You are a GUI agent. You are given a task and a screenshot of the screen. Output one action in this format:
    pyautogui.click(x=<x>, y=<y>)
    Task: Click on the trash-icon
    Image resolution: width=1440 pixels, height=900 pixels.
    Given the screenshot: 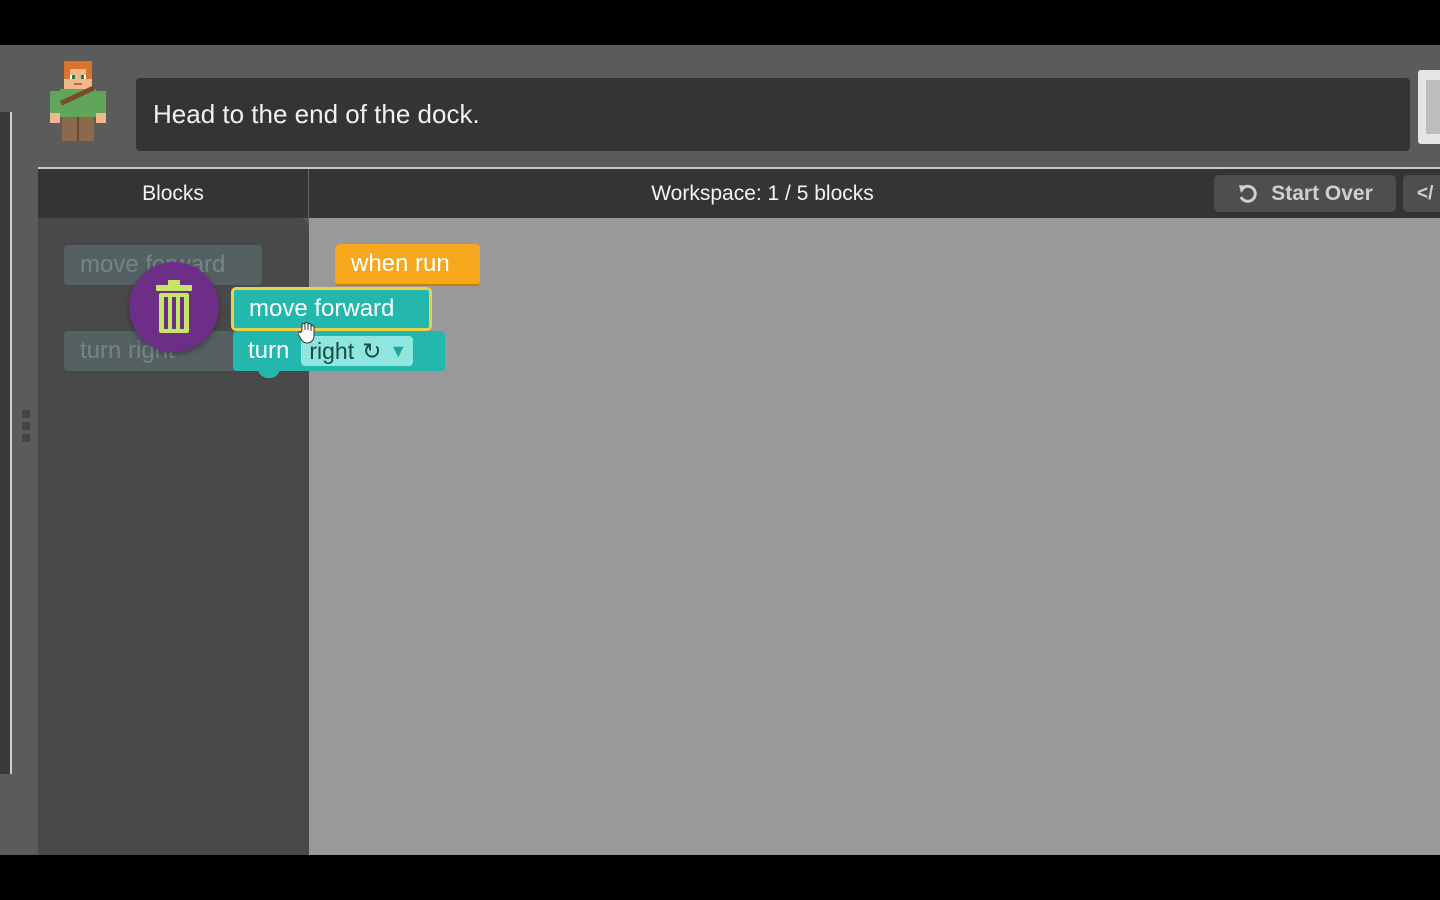 What is the action you would take?
    pyautogui.click(x=174, y=306)
    